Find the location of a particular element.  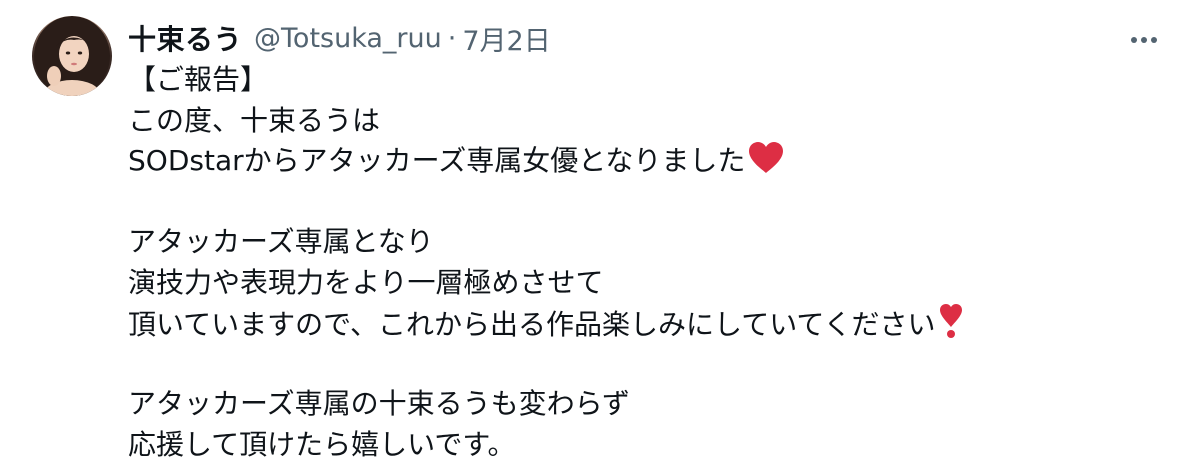

tweet-line: アタッカーズ専属の十束るうも変わらず is located at coordinates (643, 404).